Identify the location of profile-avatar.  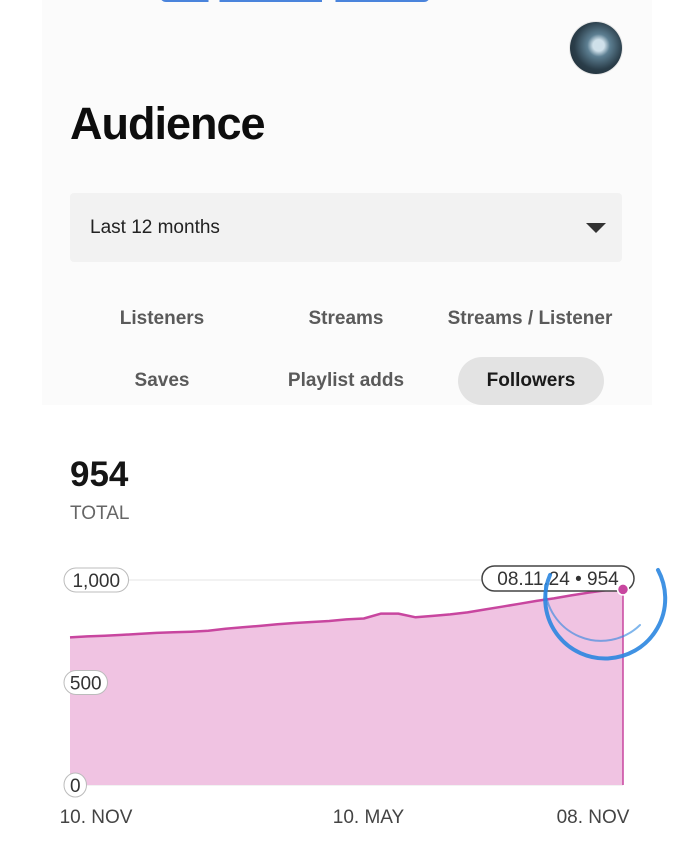
(596, 48).